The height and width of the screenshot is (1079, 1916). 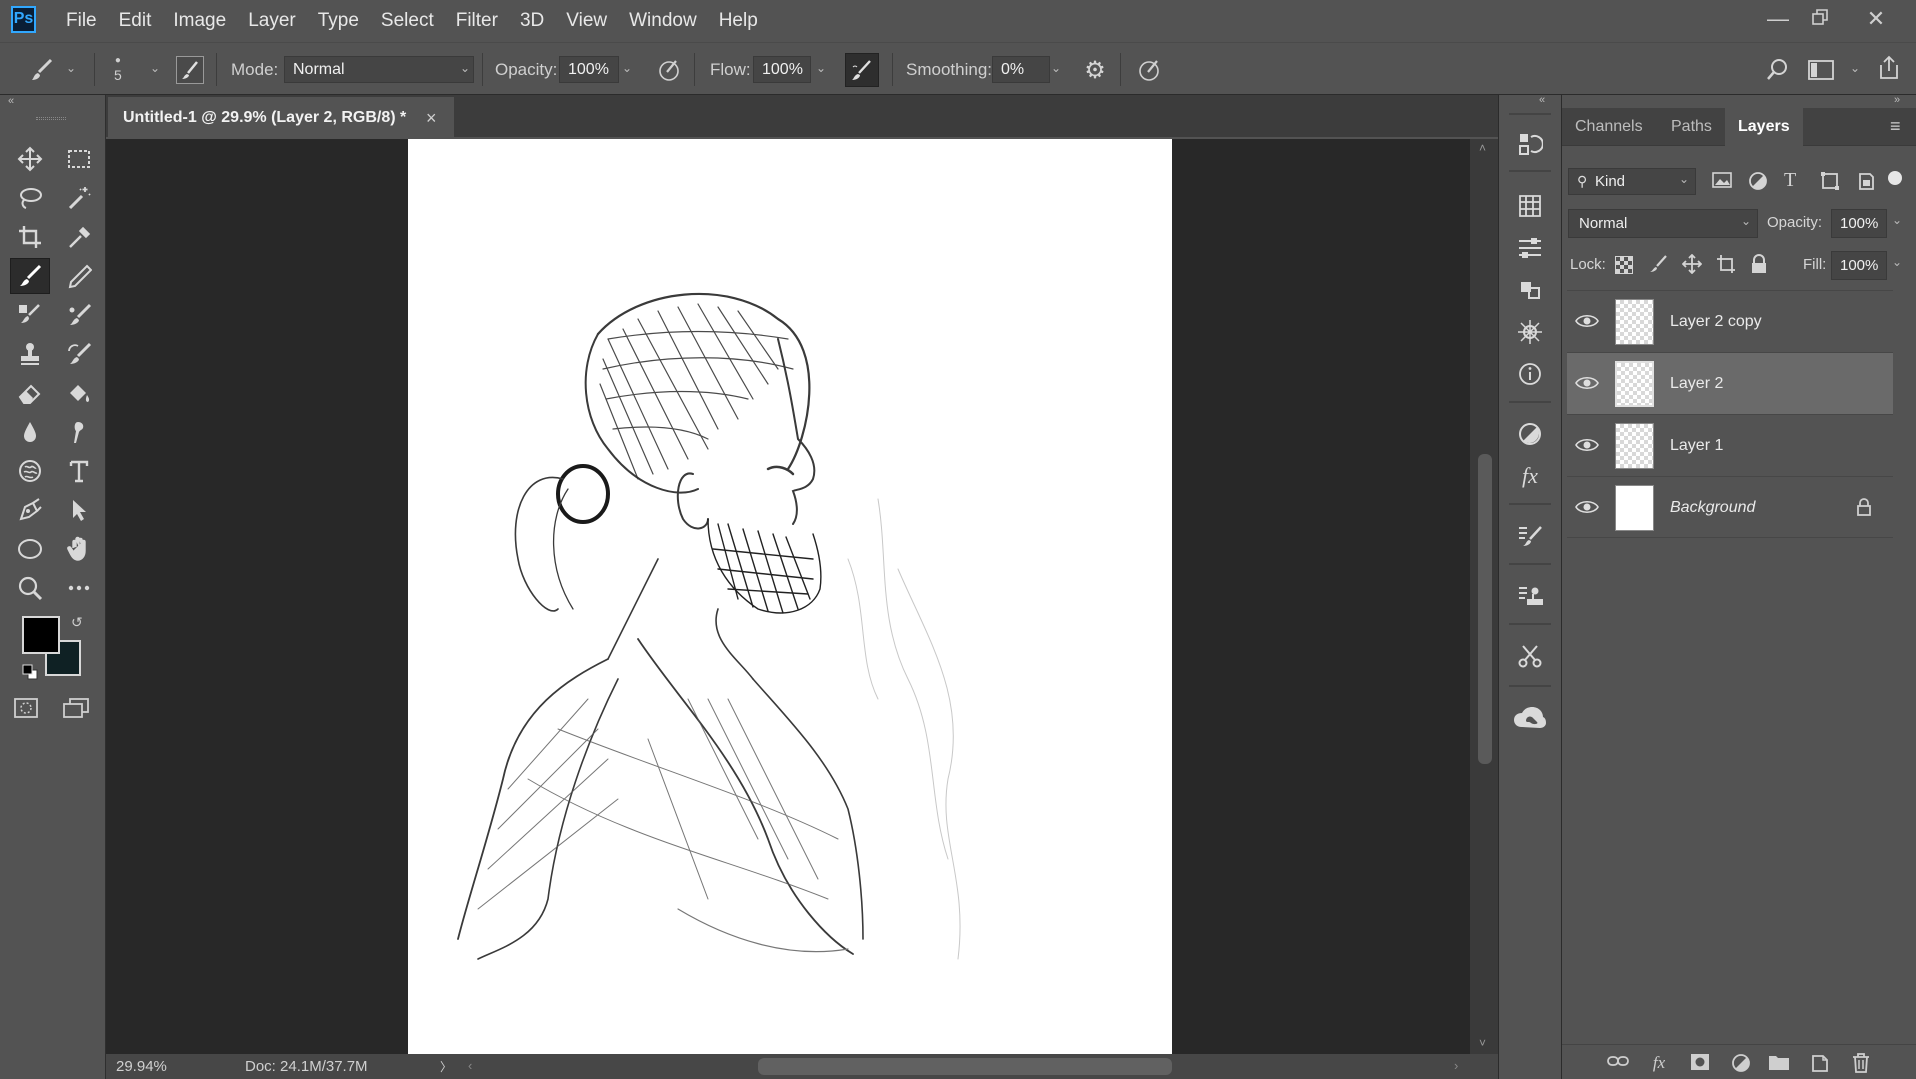 What do you see at coordinates (281, 118) in the screenshot?
I see `document-tab: Untitled-1 @ 29.9% (Layer 2, RGB/8) * ×` at bounding box center [281, 118].